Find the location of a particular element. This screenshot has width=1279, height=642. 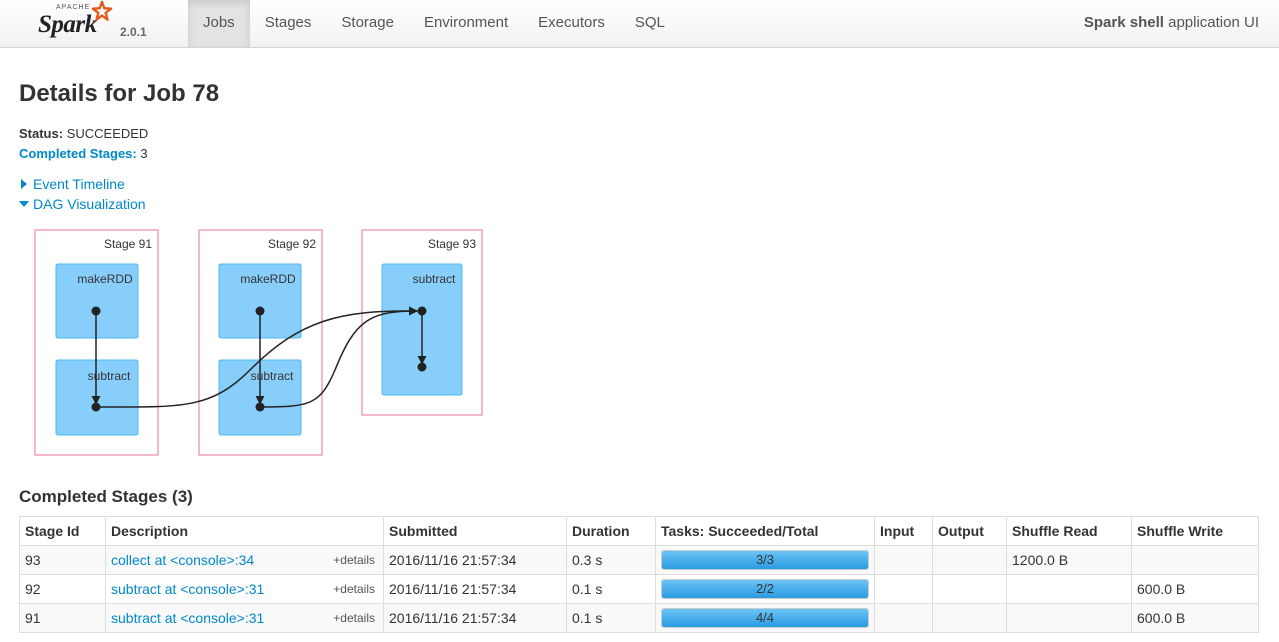

stage-label: Stage 91 is located at coordinates (128, 244).